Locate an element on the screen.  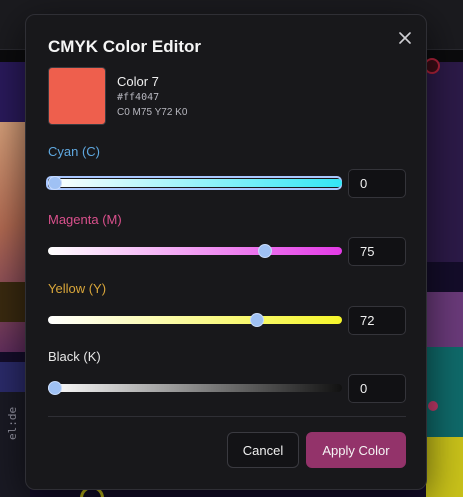
black-label: Black (K) is located at coordinates (74, 356).